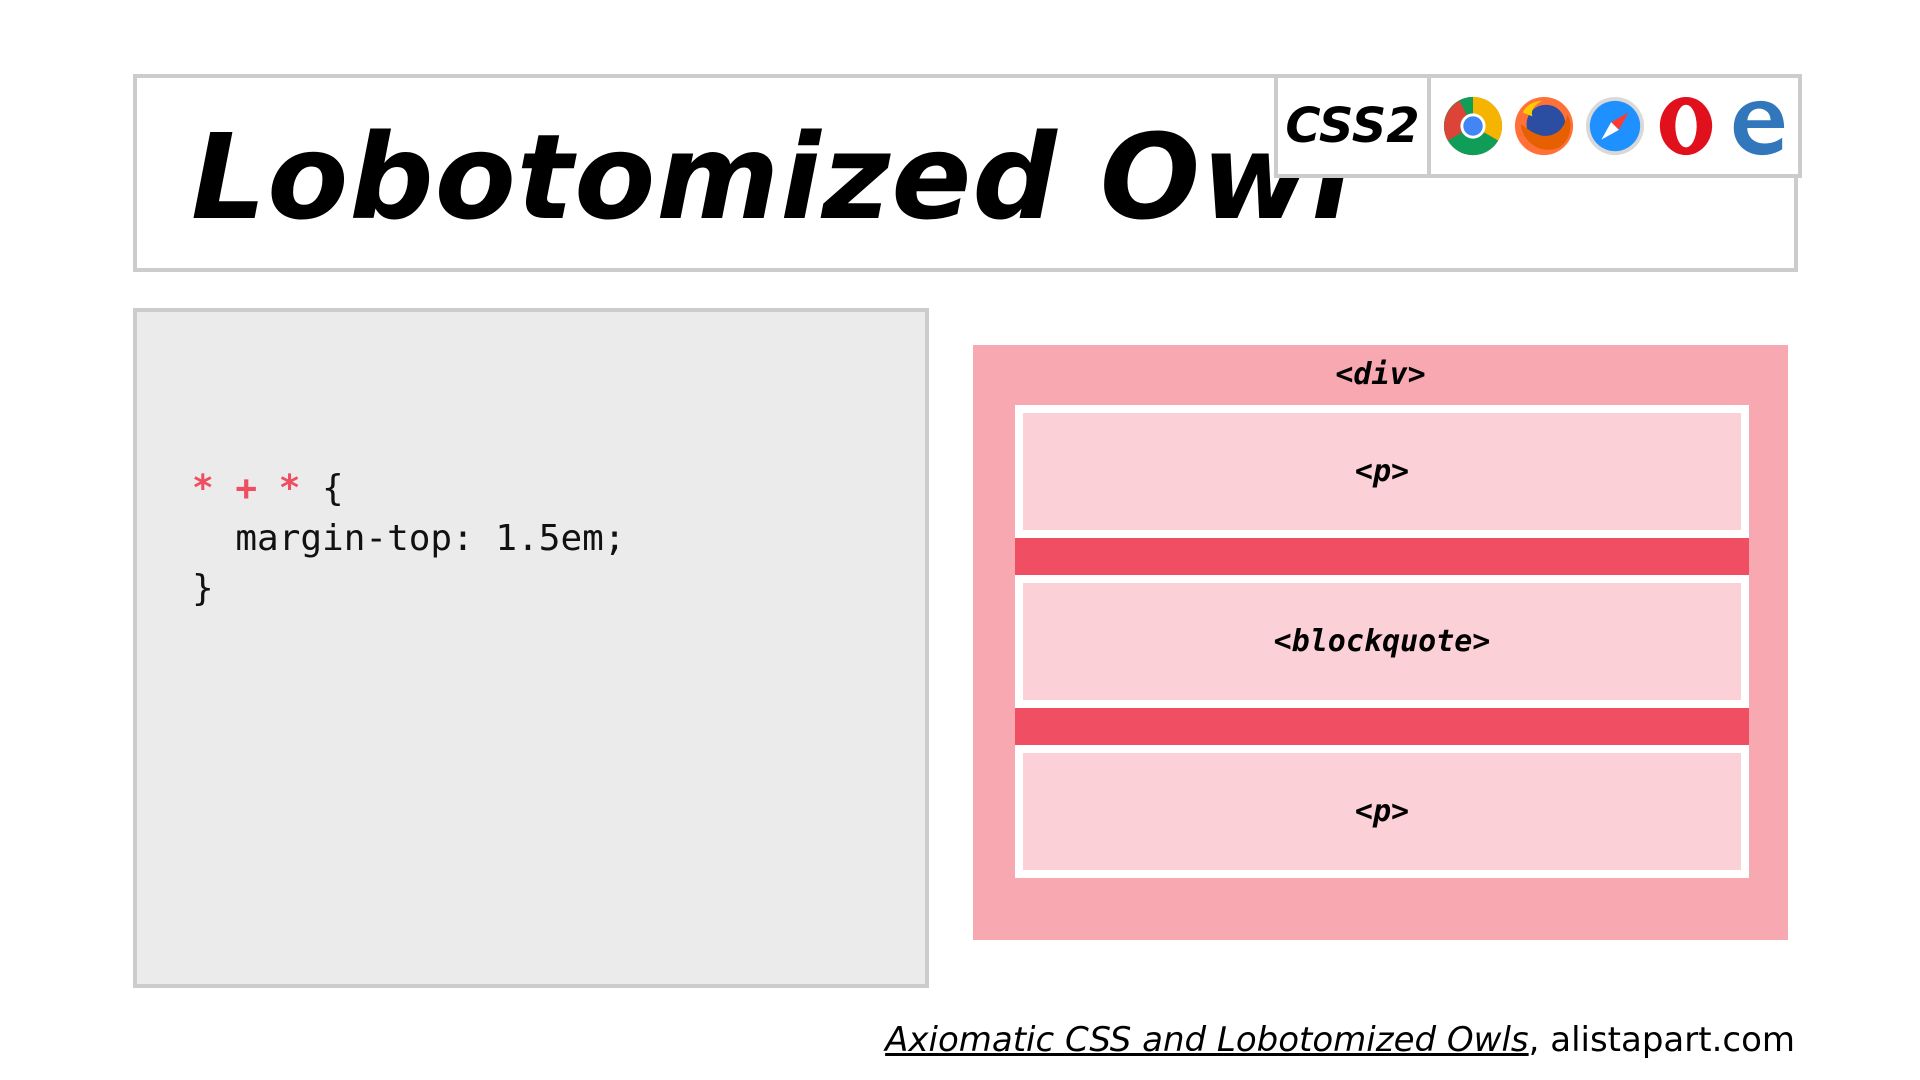 The height and width of the screenshot is (1080, 1920). Describe the element at coordinates (1206, 1040) in the screenshot. I see `article-link: Axiomatic CSS and Lobotomized Owls` at that location.